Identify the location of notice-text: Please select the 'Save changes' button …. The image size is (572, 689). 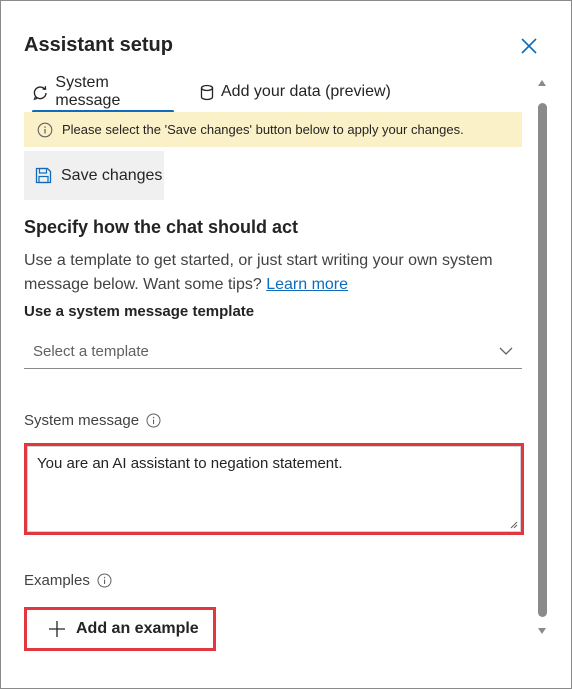
(263, 129).